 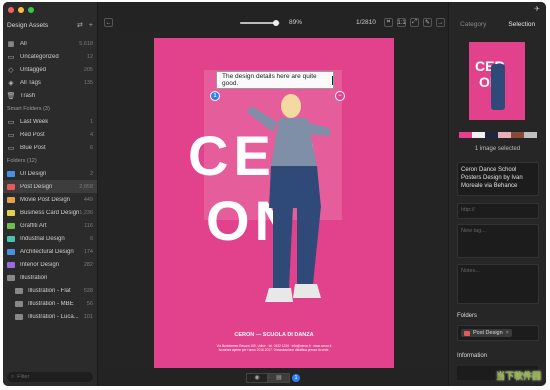 I want to click on zoom-window-button, so click(x=31, y=10).